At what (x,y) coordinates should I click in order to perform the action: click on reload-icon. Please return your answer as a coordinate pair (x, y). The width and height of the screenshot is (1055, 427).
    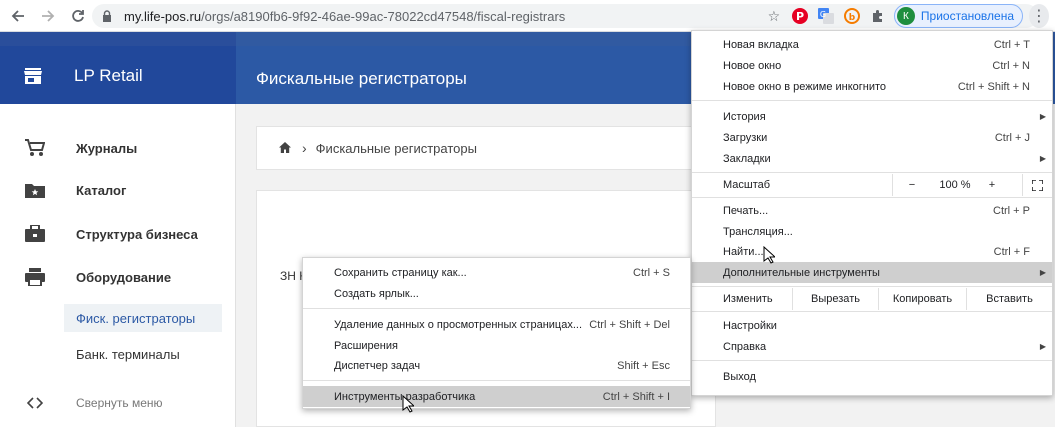
    Looking at the image, I should click on (78, 16).